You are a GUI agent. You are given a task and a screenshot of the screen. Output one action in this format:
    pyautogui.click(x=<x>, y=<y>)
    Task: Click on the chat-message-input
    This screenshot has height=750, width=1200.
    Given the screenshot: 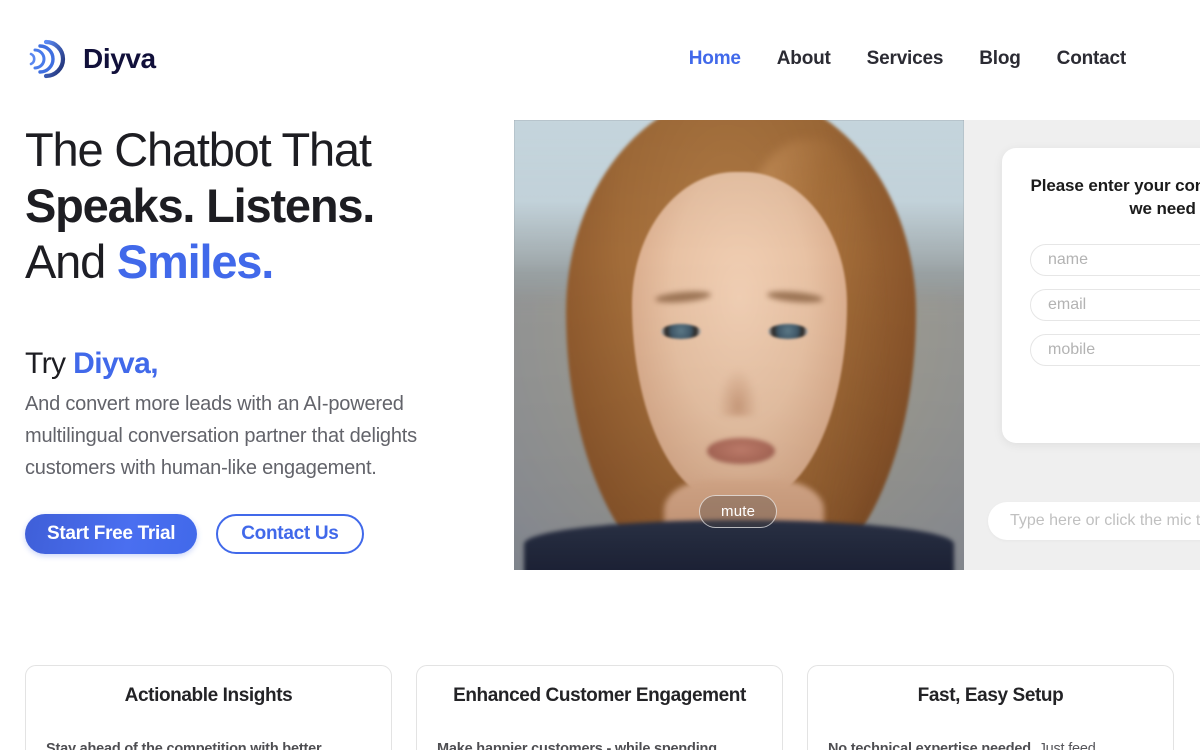 What is the action you would take?
    pyautogui.click(x=1094, y=521)
    